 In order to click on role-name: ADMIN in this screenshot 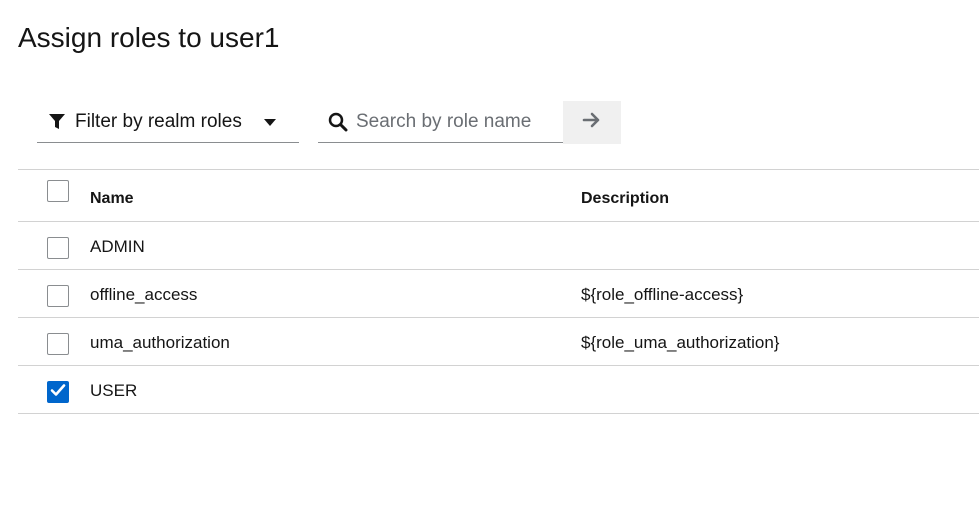, I will do `click(117, 246)`.